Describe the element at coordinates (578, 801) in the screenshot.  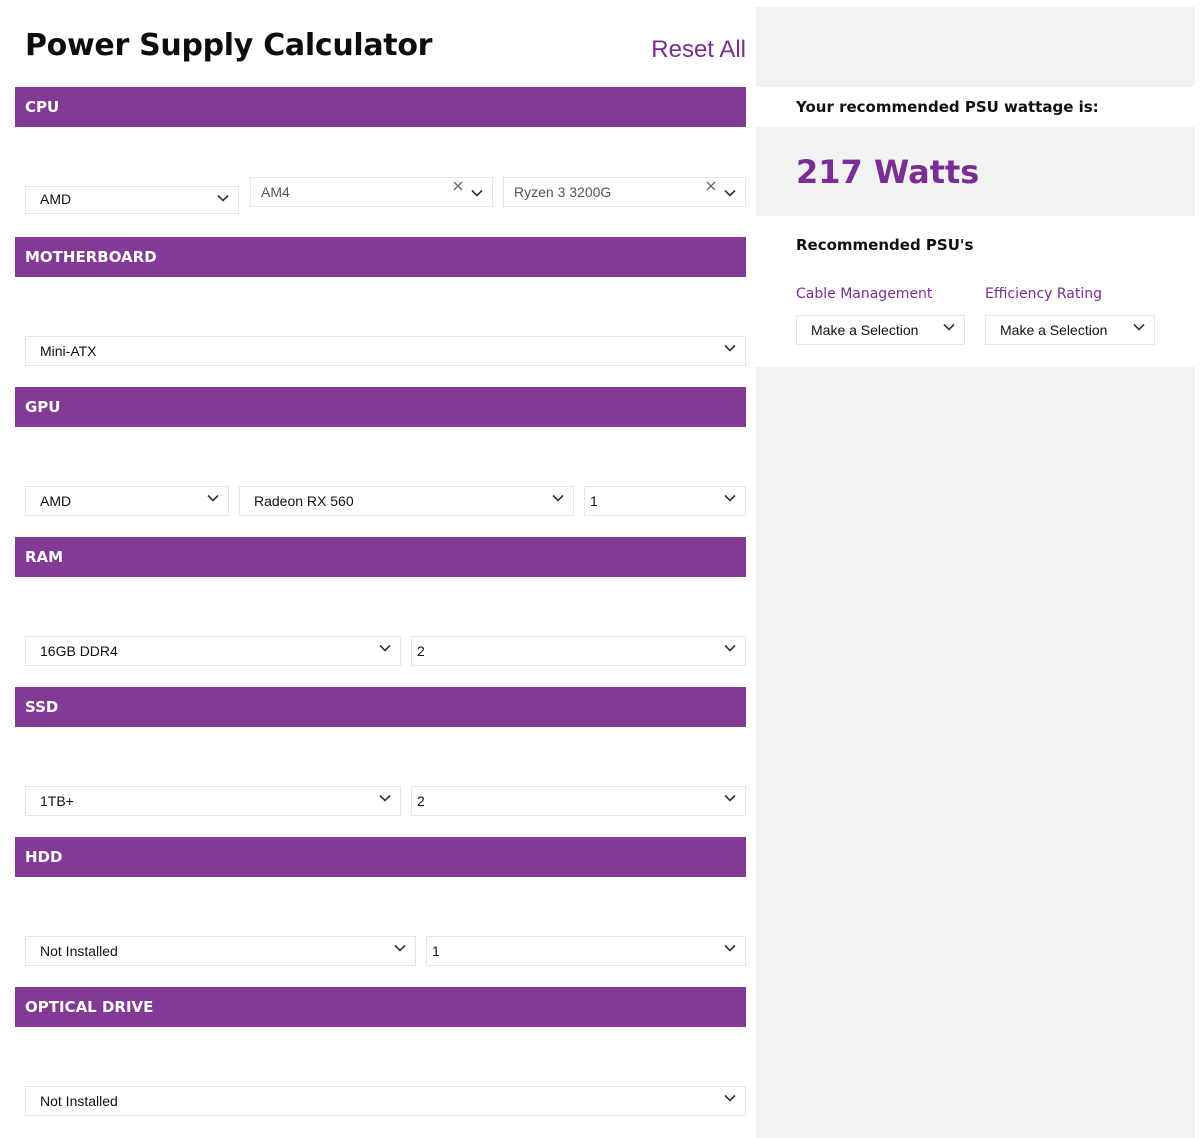
I see `ssd-quantity-select: 2` at that location.